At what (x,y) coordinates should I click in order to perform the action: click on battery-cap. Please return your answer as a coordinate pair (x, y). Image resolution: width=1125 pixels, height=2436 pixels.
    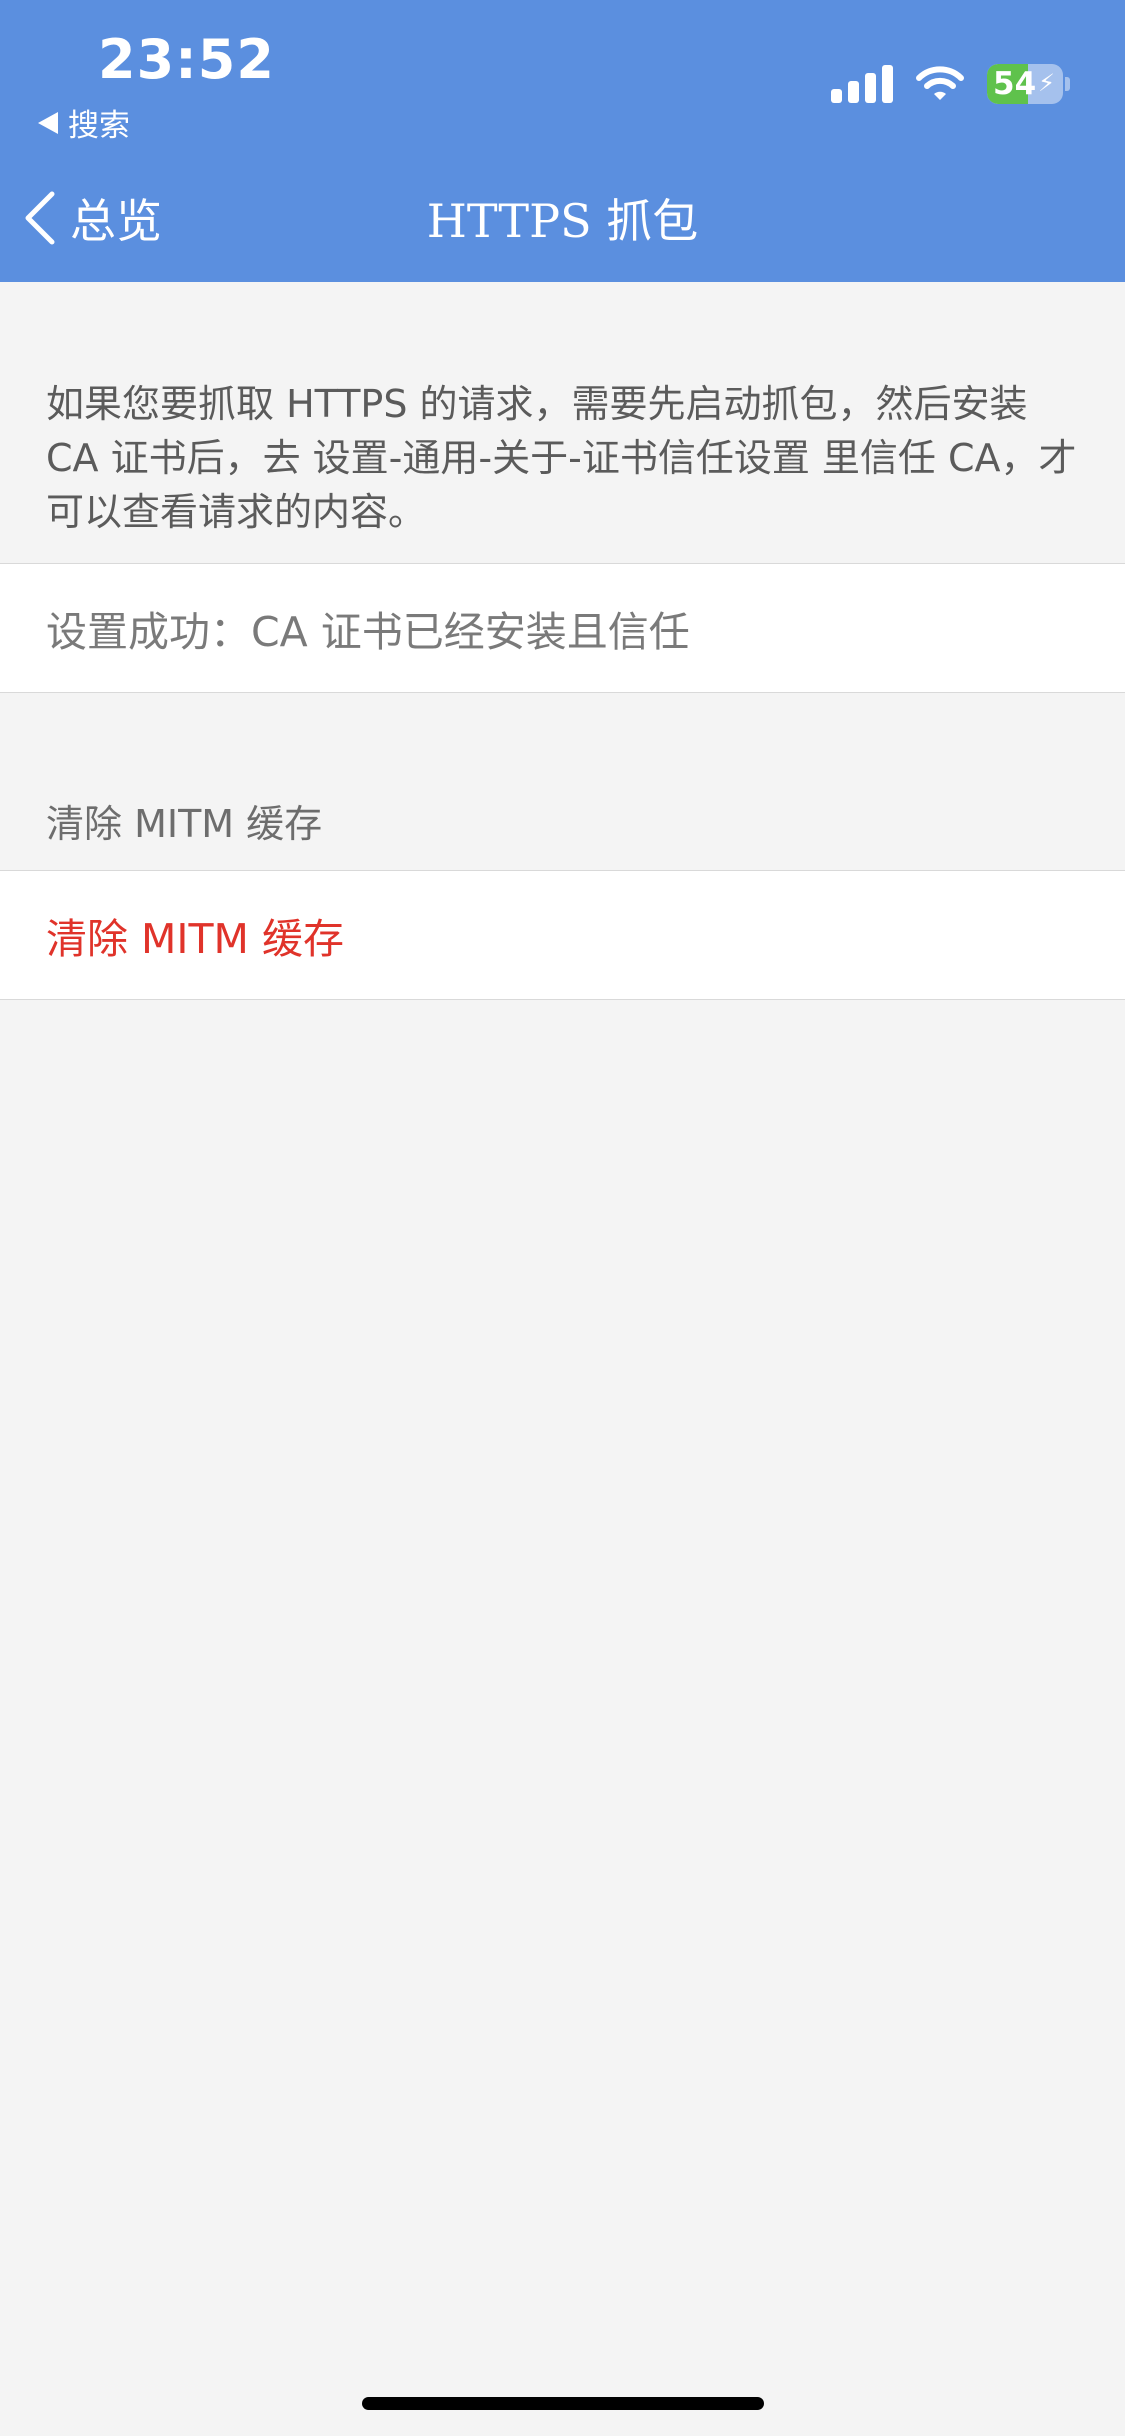
    Looking at the image, I should click on (1067, 84).